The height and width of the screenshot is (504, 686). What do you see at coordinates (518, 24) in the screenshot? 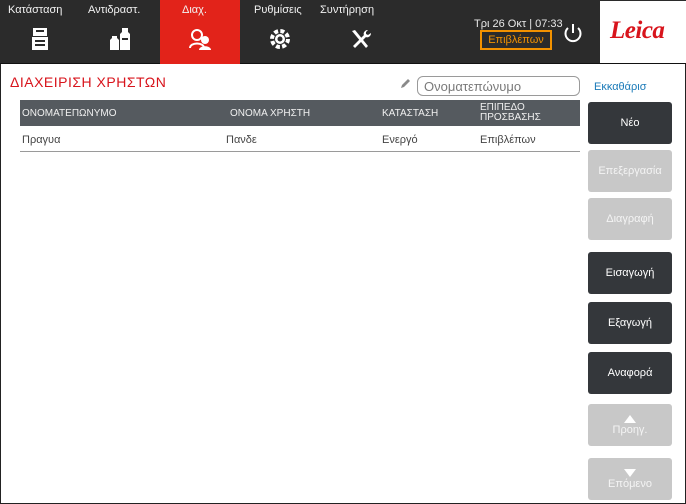
I see `date-time-display: Τρι 26 Οκτ | 07:33` at bounding box center [518, 24].